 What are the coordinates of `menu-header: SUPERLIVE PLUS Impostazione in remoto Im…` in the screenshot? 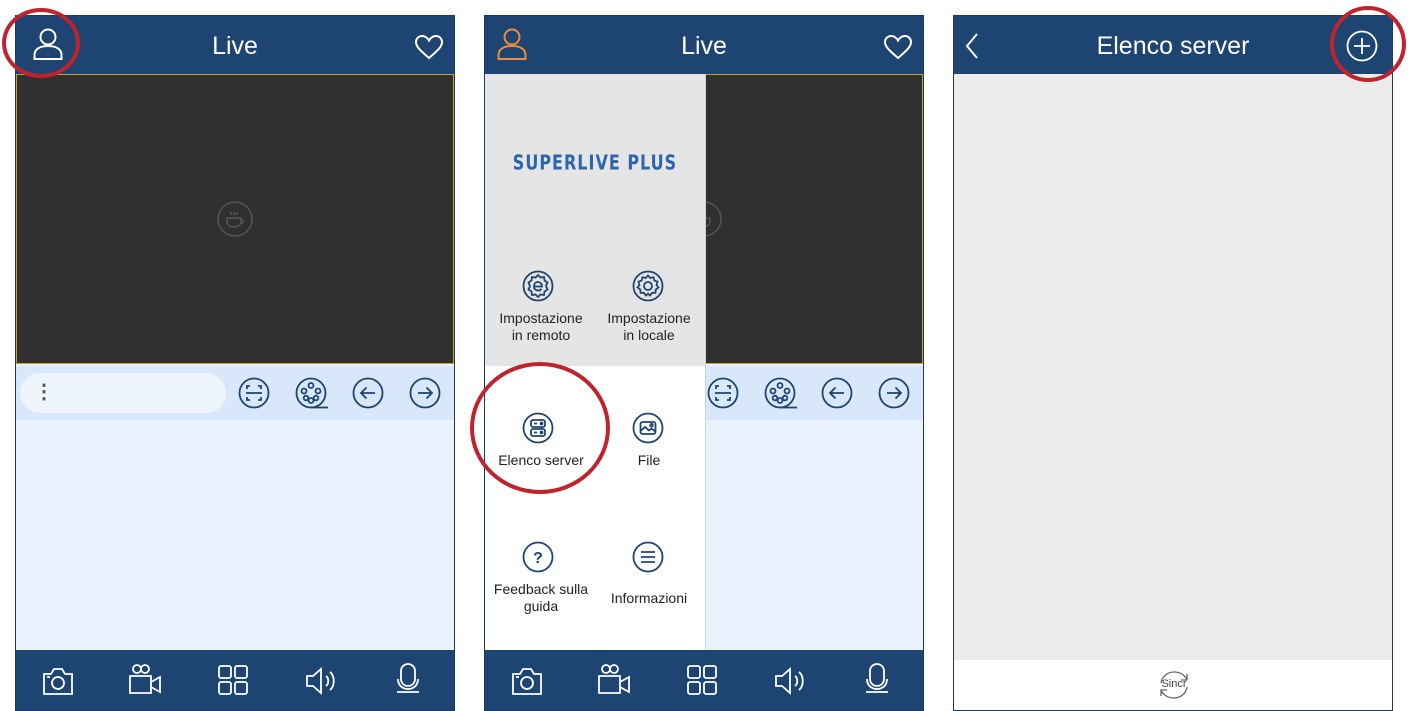 It's located at (595, 220).